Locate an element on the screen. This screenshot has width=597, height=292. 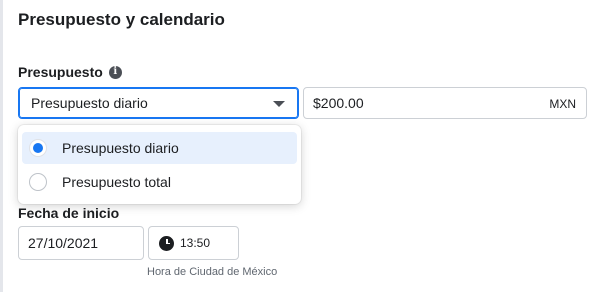
caret-down-icon is located at coordinates (279, 104).